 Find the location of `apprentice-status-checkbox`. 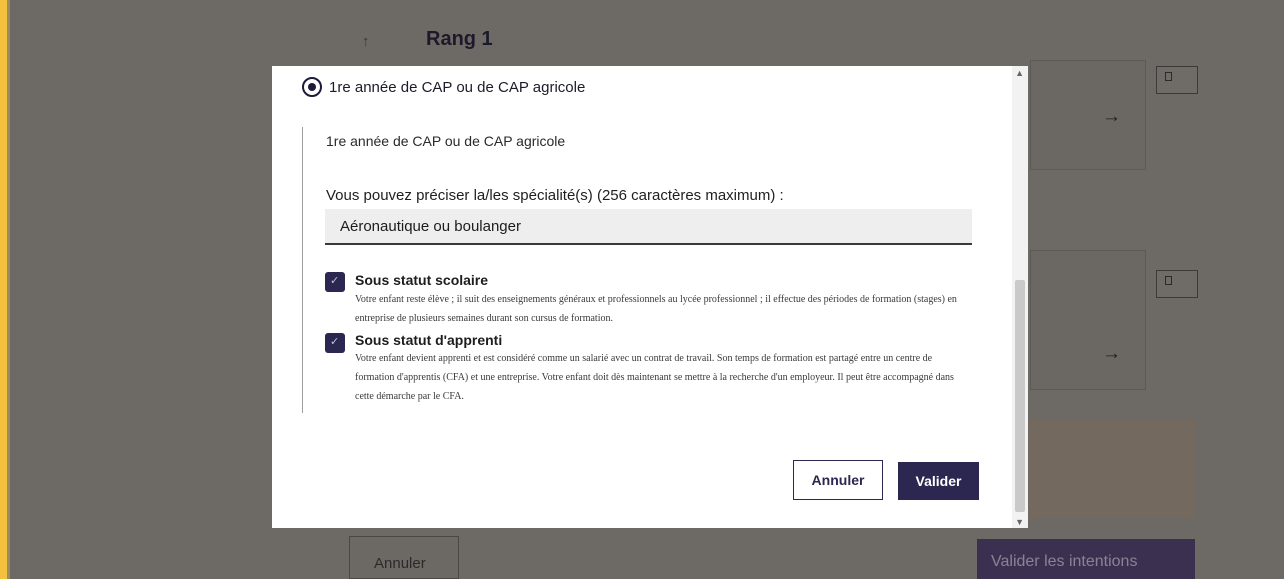

apprentice-status-checkbox is located at coordinates (335, 343).